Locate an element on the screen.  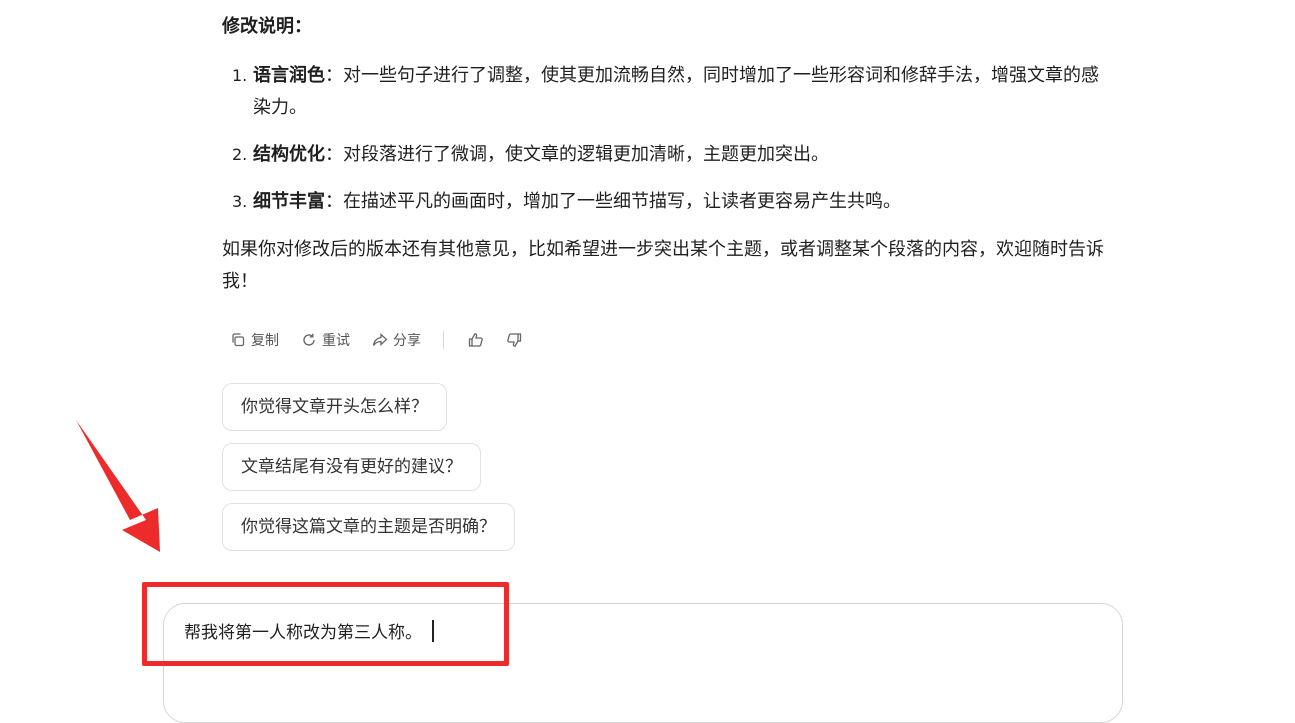
change-number: 3. is located at coordinates (240, 201).